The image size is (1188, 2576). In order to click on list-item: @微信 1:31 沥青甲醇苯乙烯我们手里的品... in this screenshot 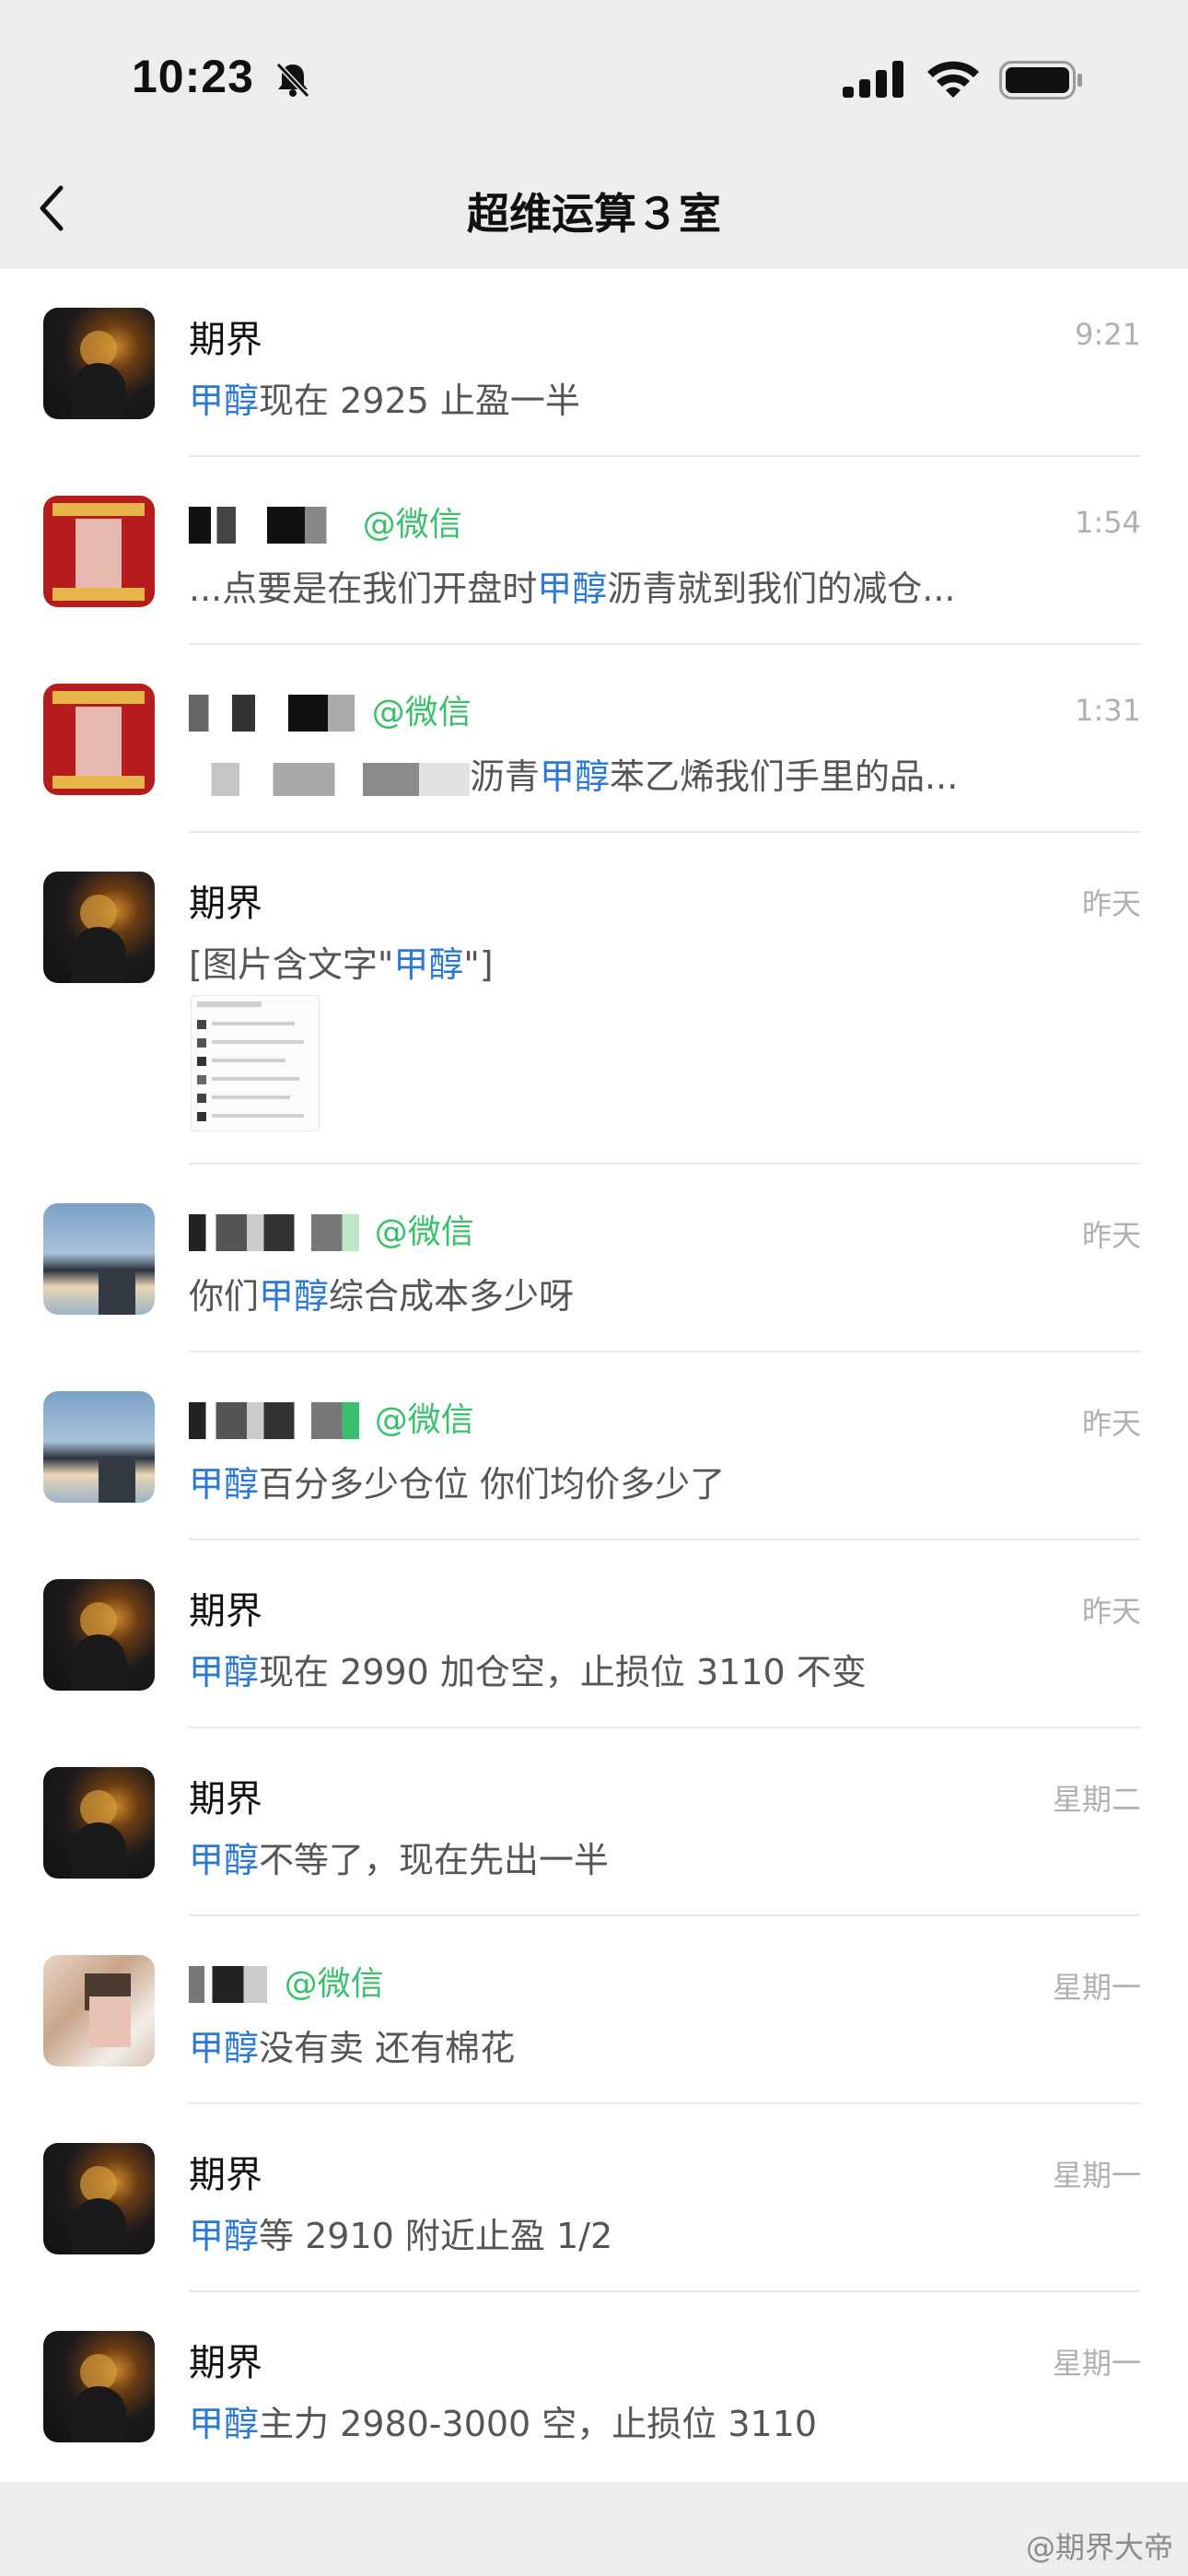, I will do `click(594, 739)`.